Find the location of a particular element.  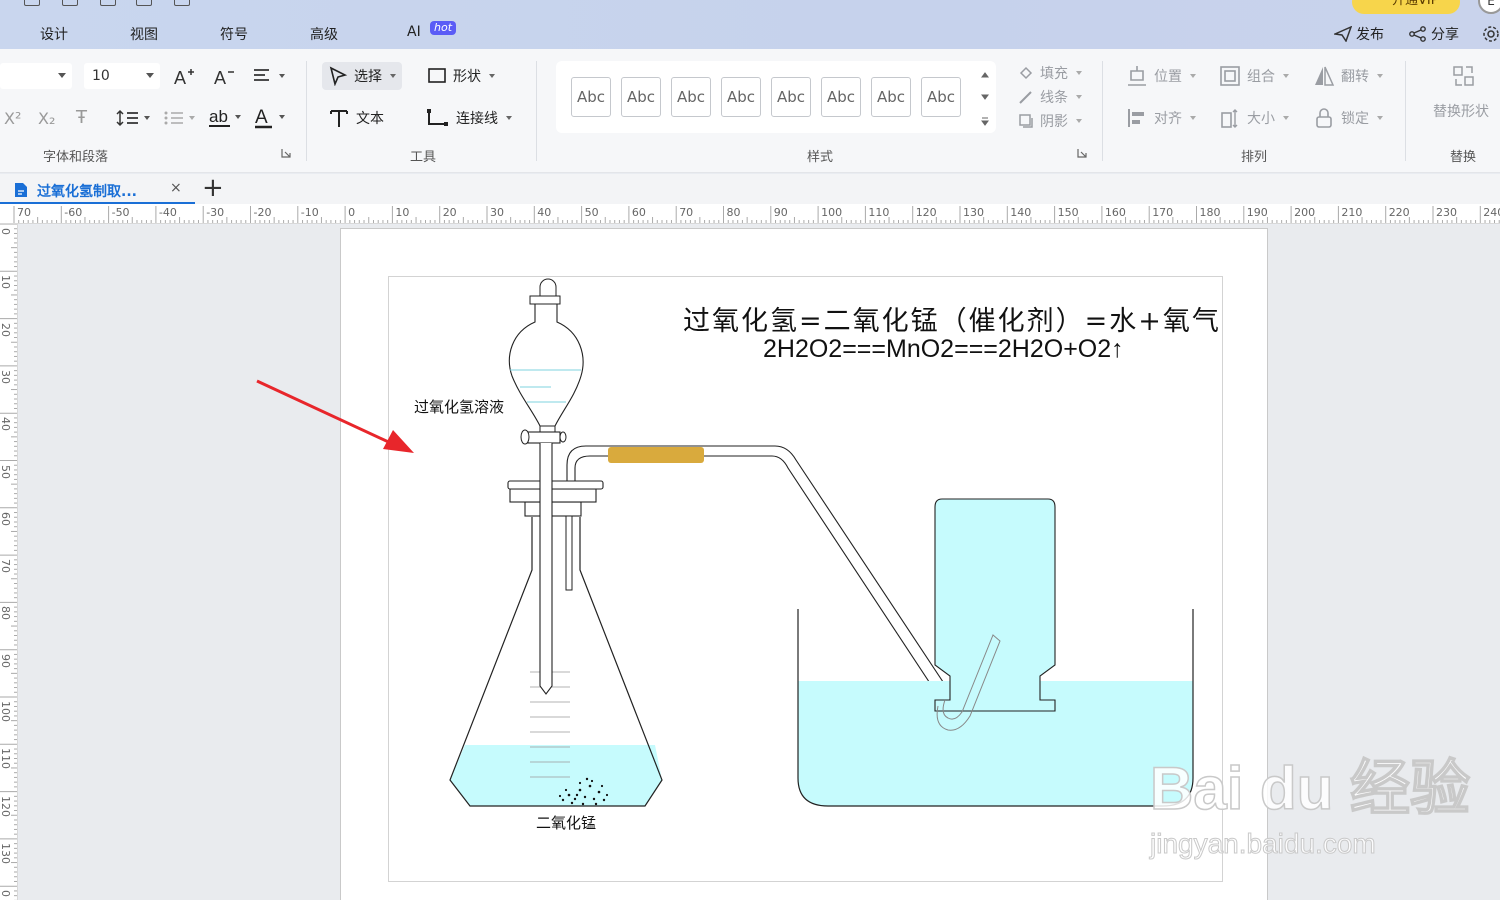

annotation-arrow is located at coordinates (335, 416).